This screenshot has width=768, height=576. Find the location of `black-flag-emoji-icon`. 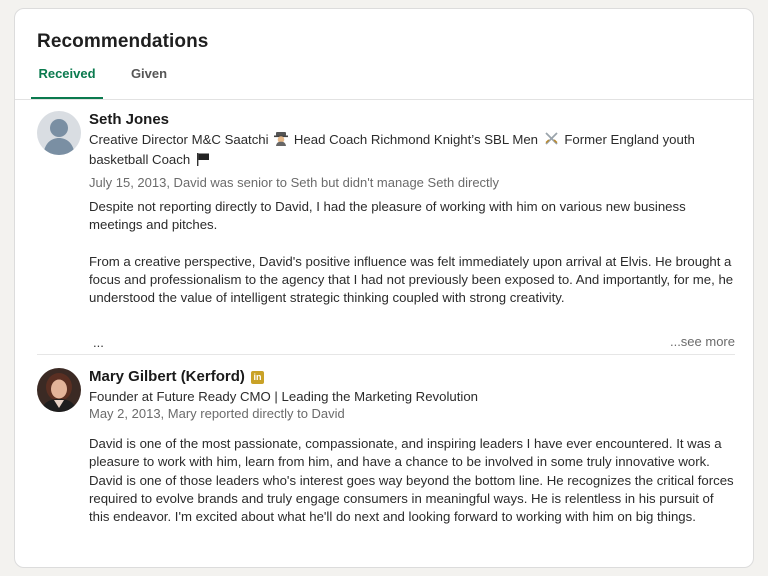

black-flag-emoji-icon is located at coordinates (203, 161).